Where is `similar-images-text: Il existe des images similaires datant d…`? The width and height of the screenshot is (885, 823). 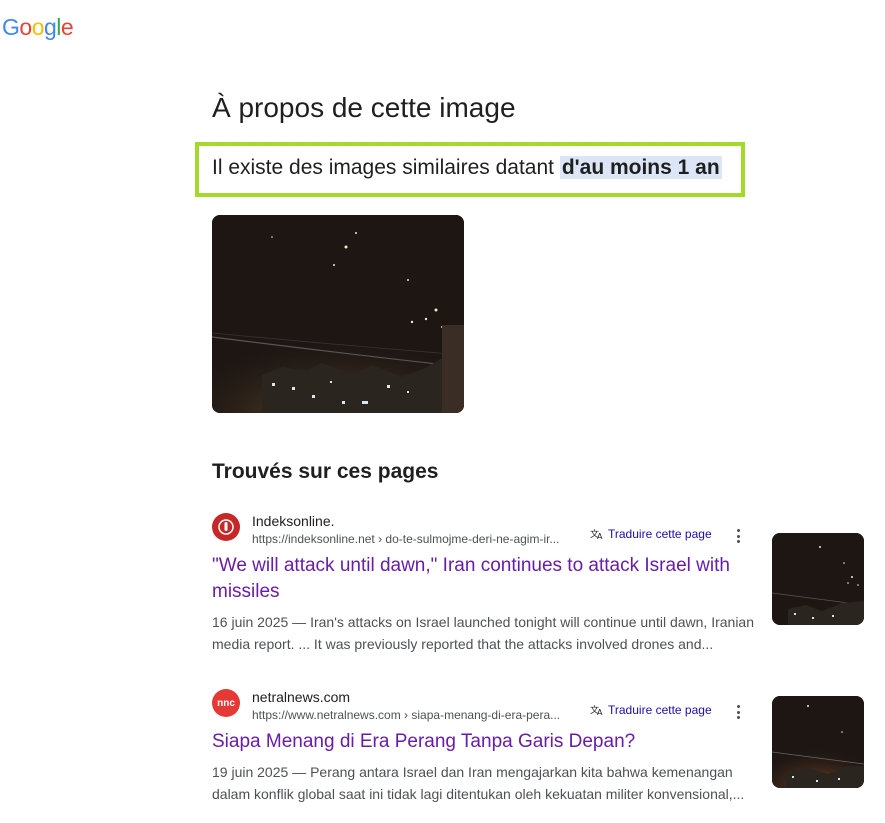
similar-images-text: Il existe des images similaires datant d… is located at coordinates (467, 168).